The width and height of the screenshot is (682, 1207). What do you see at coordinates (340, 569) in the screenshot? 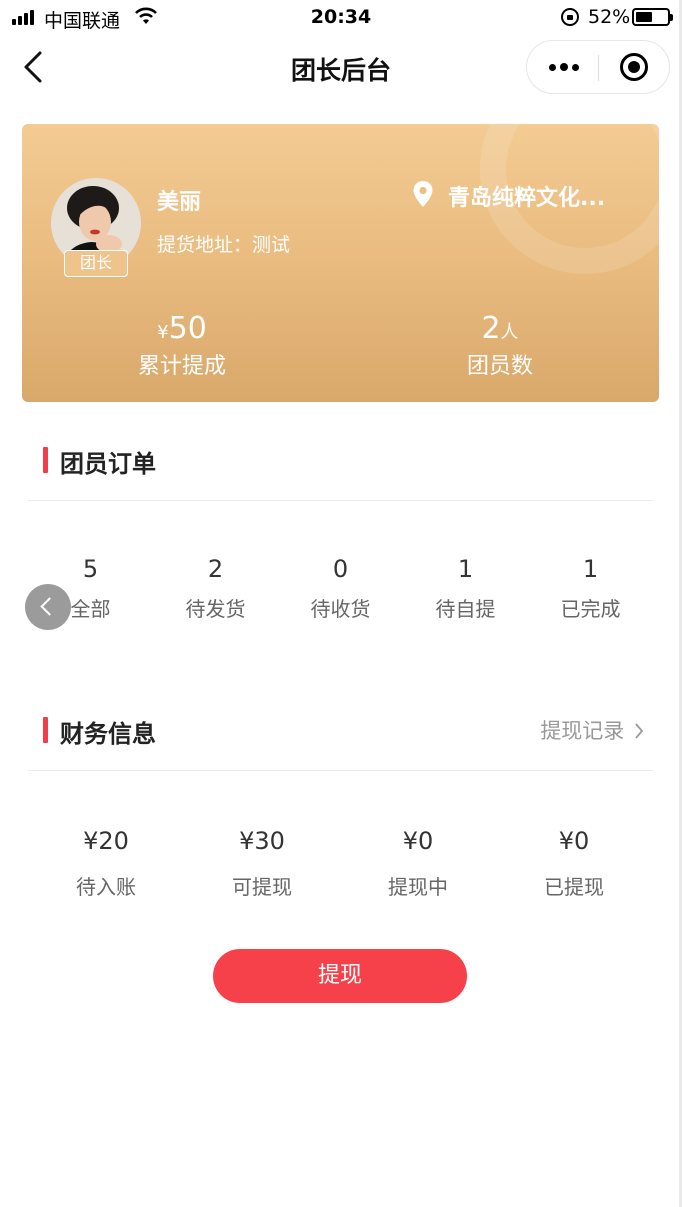
I see `order-count: 0` at bounding box center [340, 569].